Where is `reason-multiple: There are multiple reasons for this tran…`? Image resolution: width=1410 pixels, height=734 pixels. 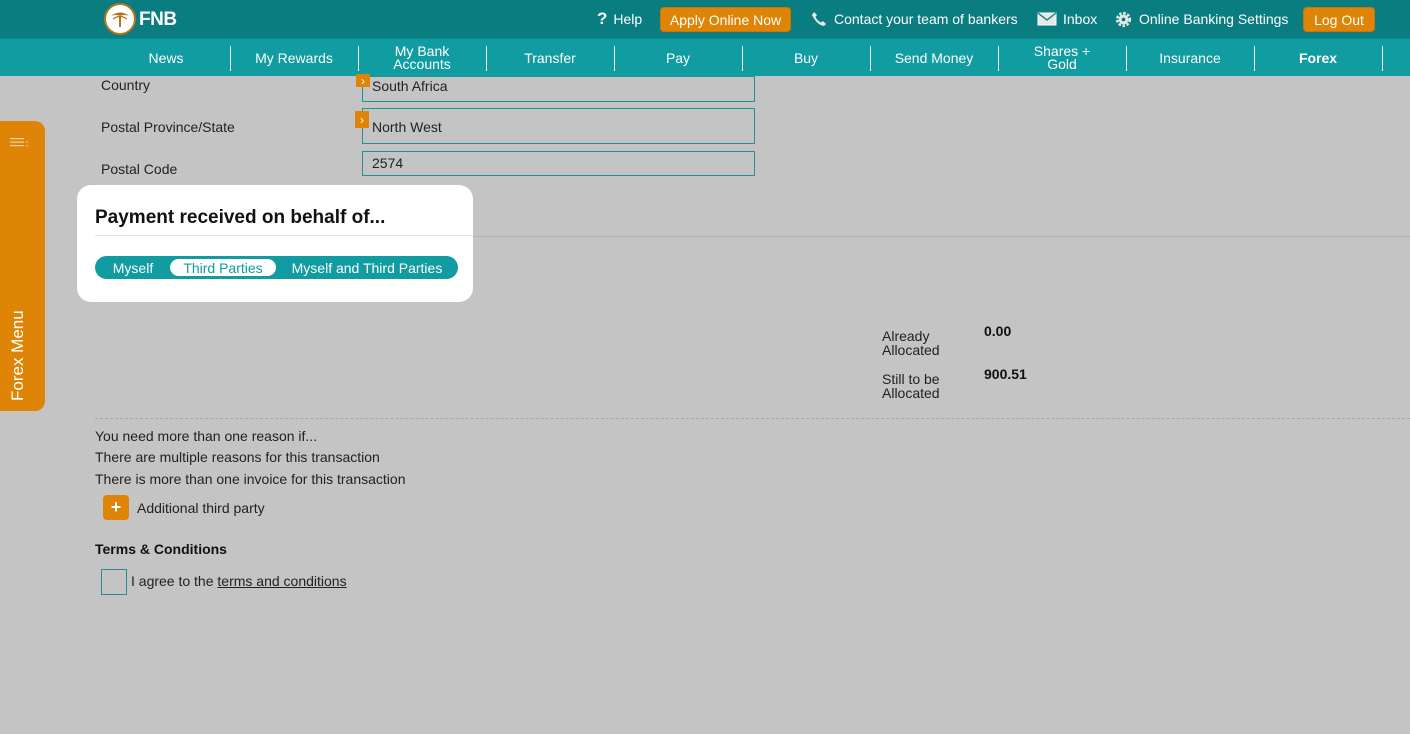
reason-multiple: There are multiple reasons for this tran… is located at coordinates (237, 457).